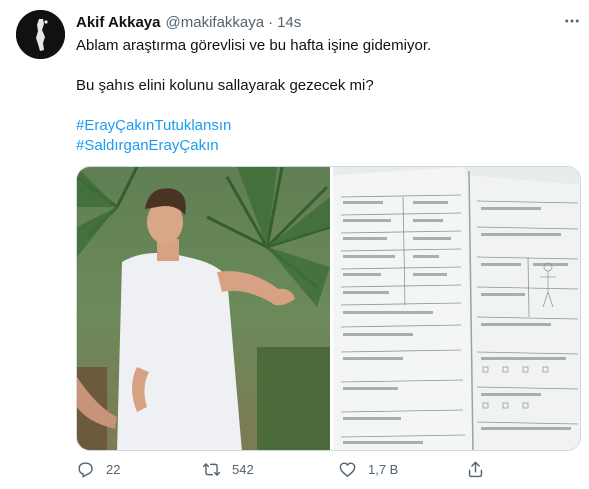  I want to click on retweet-count: 542, so click(243, 469).